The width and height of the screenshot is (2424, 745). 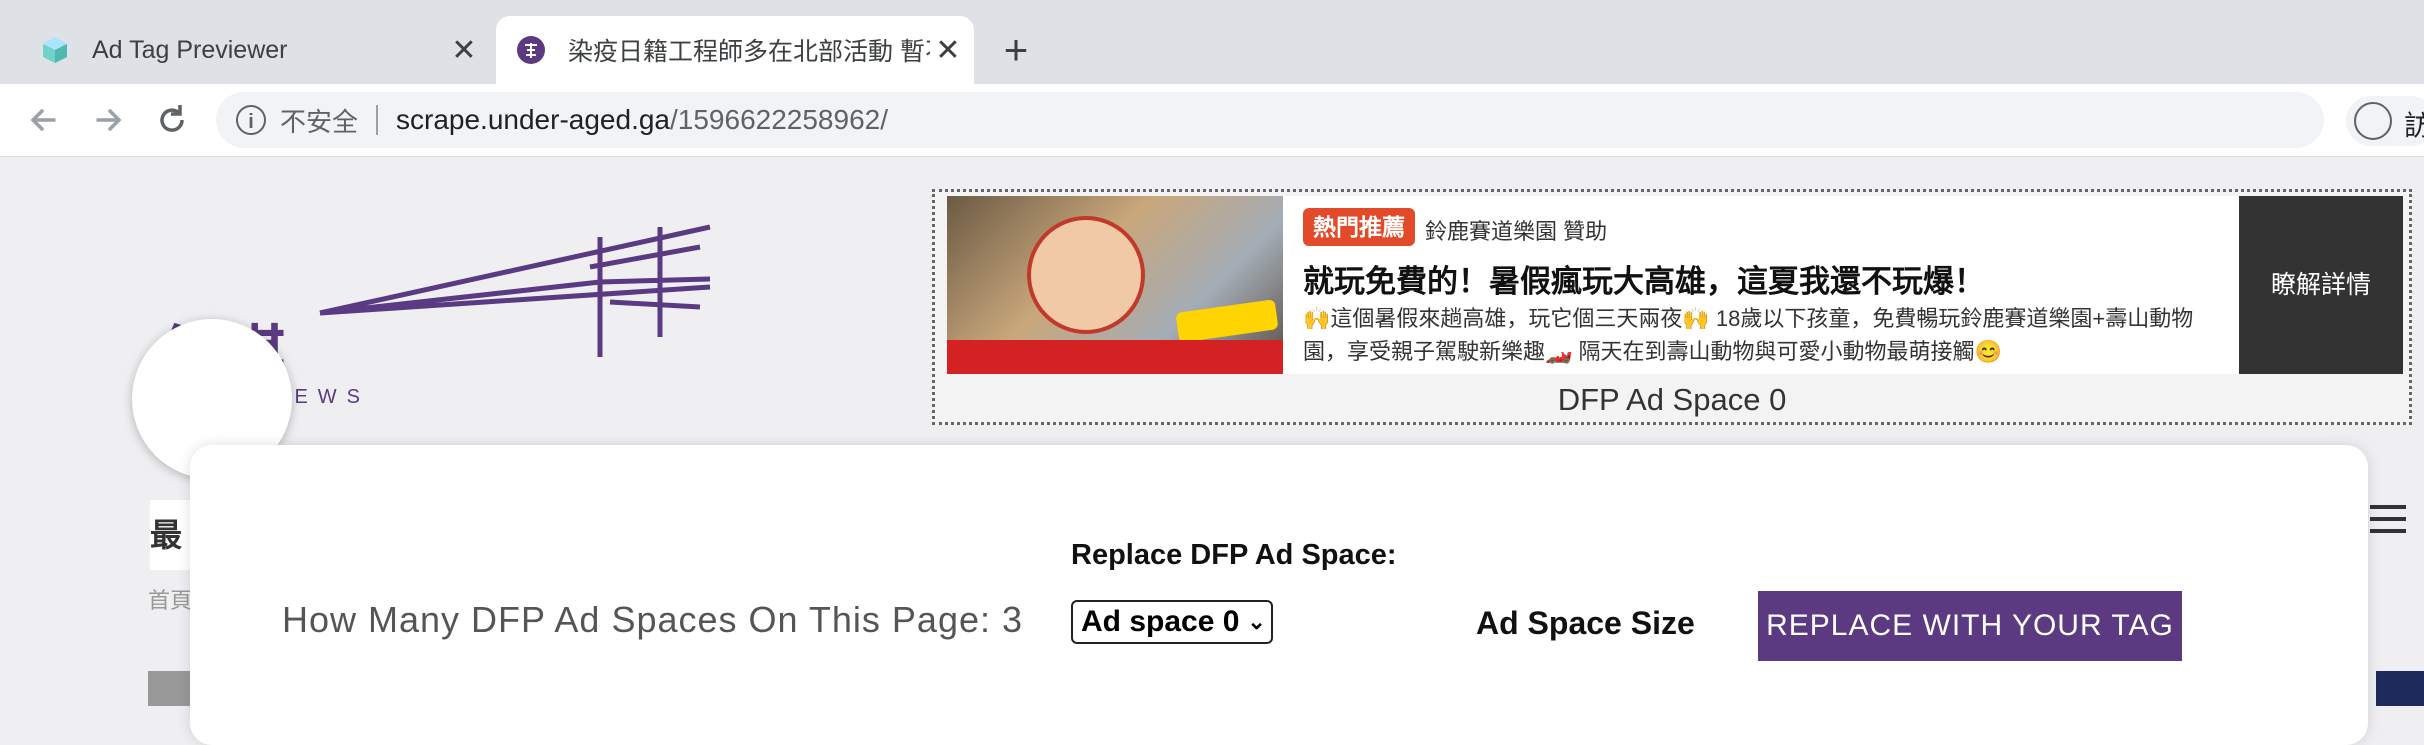 I want to click on nav-menu-item: 最, so click(x=170, y=535).